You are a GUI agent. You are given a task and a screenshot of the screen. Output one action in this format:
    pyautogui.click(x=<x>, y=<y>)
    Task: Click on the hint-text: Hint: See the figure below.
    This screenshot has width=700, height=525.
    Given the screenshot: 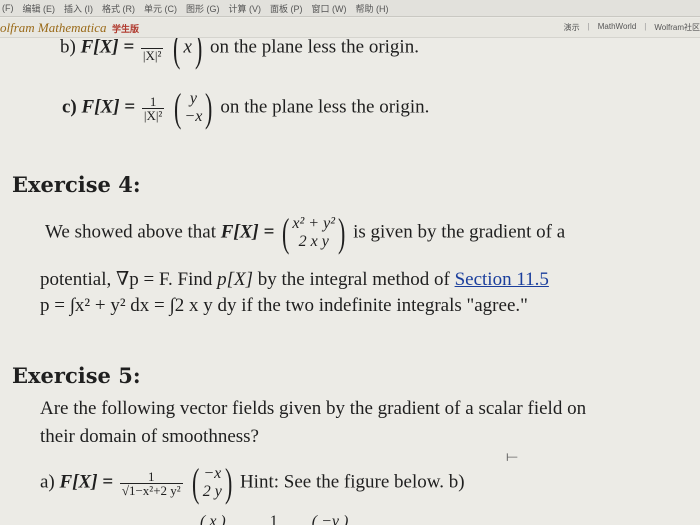 What is the action you would take?
    pyautogui.click(x=341, y=482)
    